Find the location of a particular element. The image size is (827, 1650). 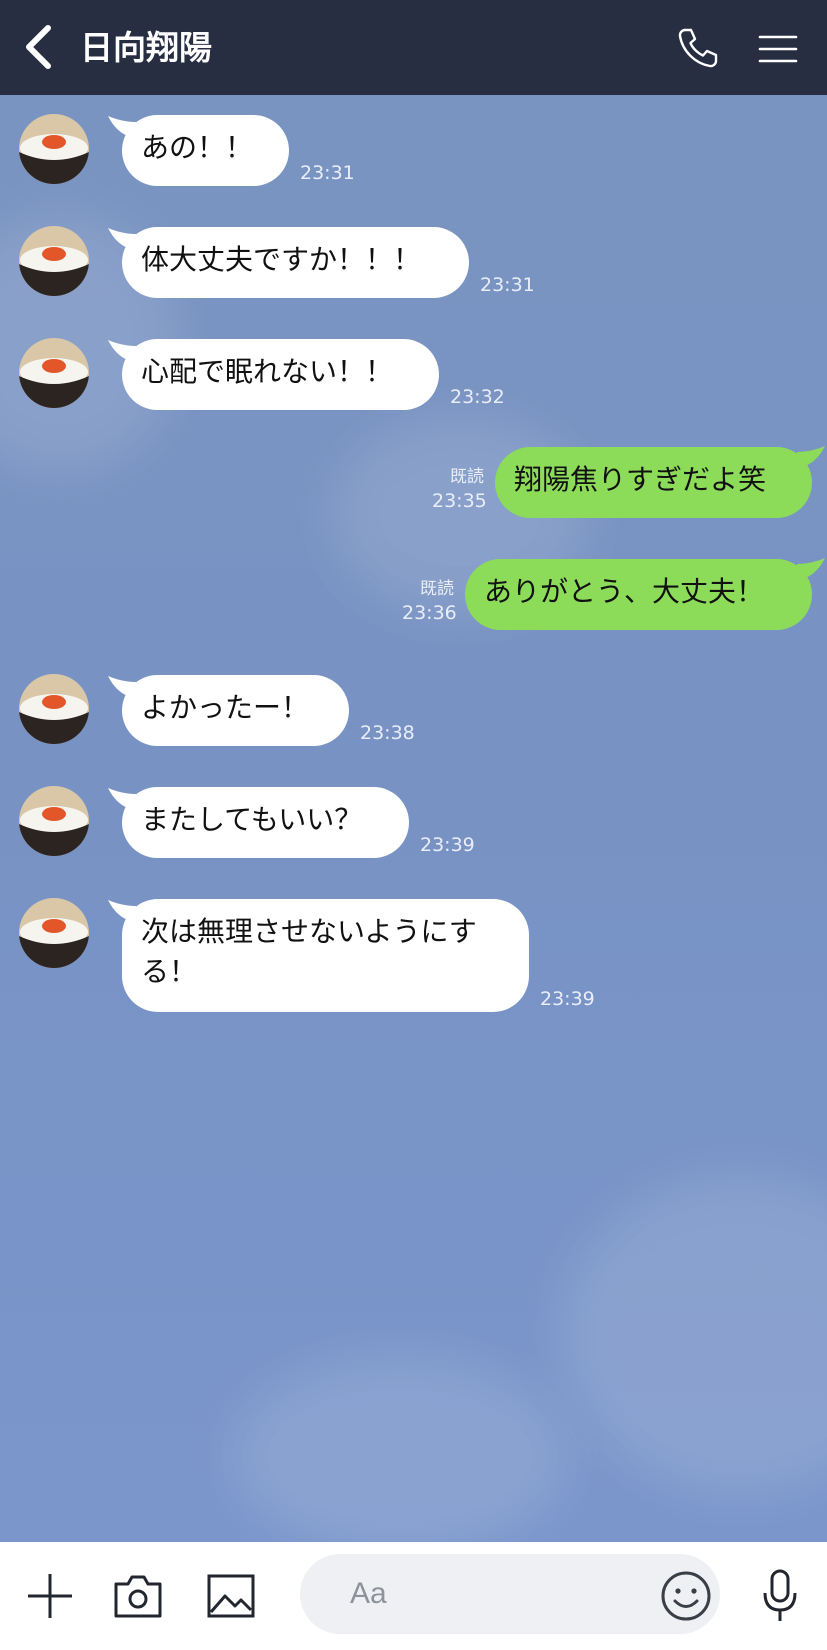

input-bar: Aa is located at coordinates (413, 1596).